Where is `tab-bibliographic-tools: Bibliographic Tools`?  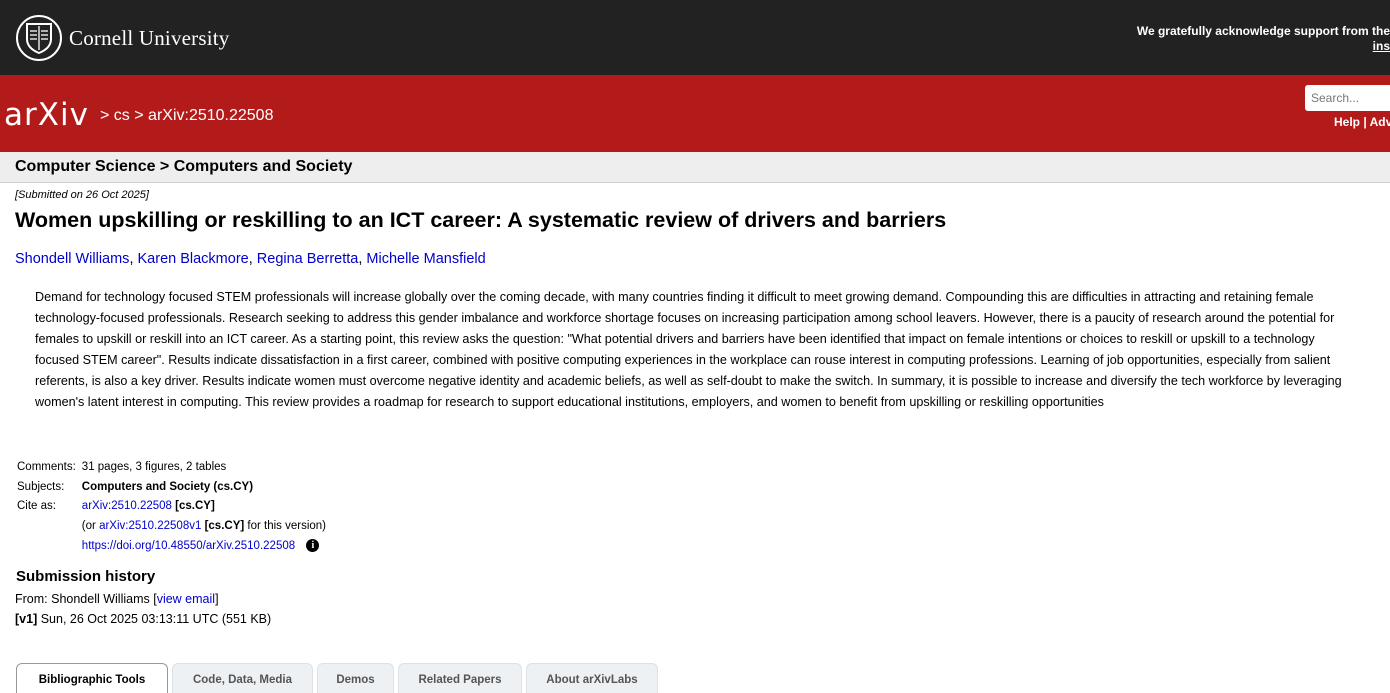 tab-bibliographic-tools: Bibliographic Tools is located at coordinates (92, 678).